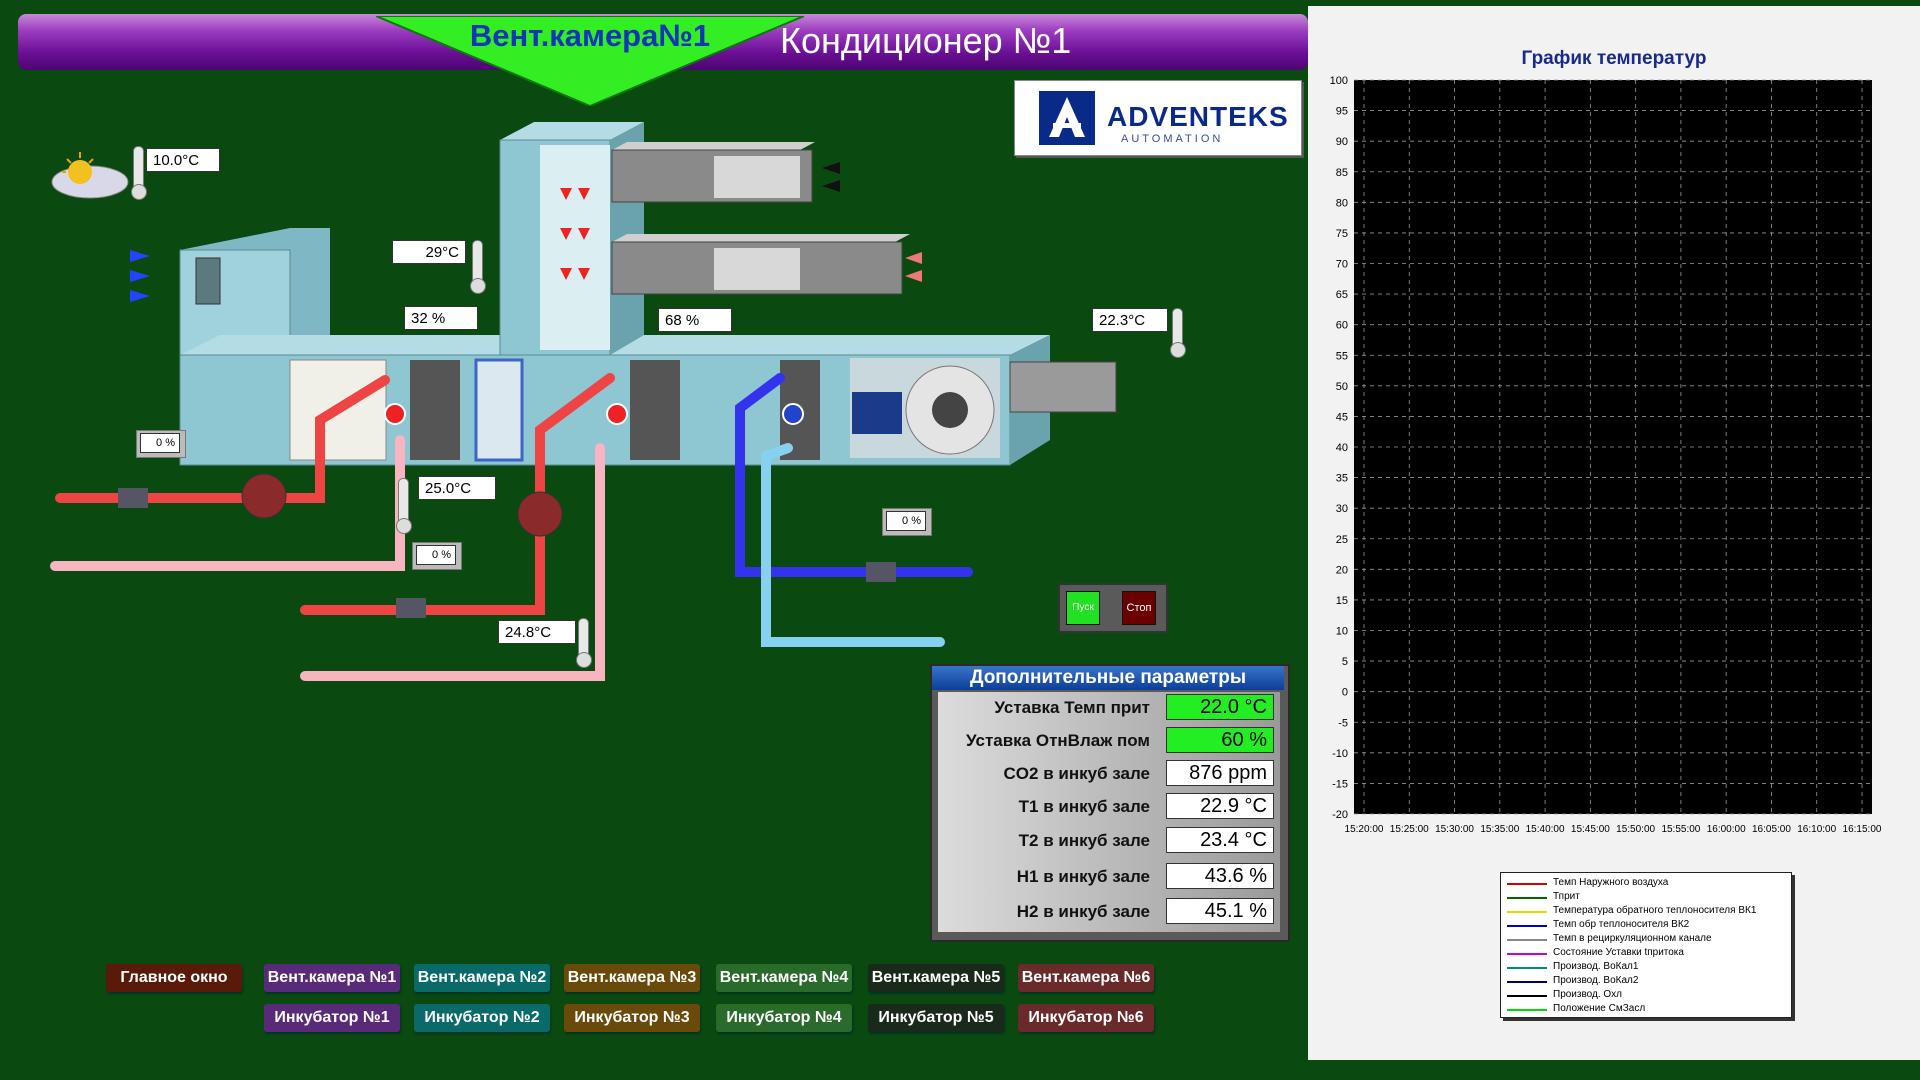 The width and height of the screenshot is (1920, 1080). I want to click on y-tick-label: -15, so click(1340, 784).